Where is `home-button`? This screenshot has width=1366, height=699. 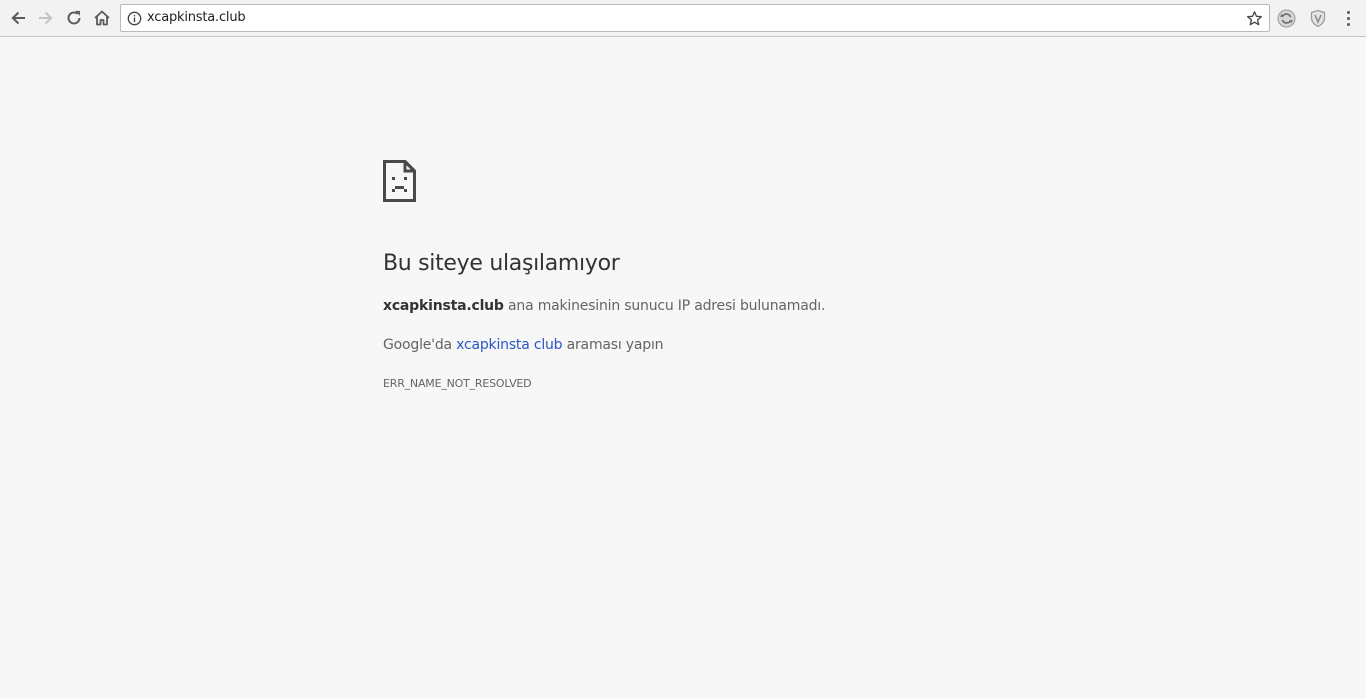 home-button is located at coordinates (102, 18).